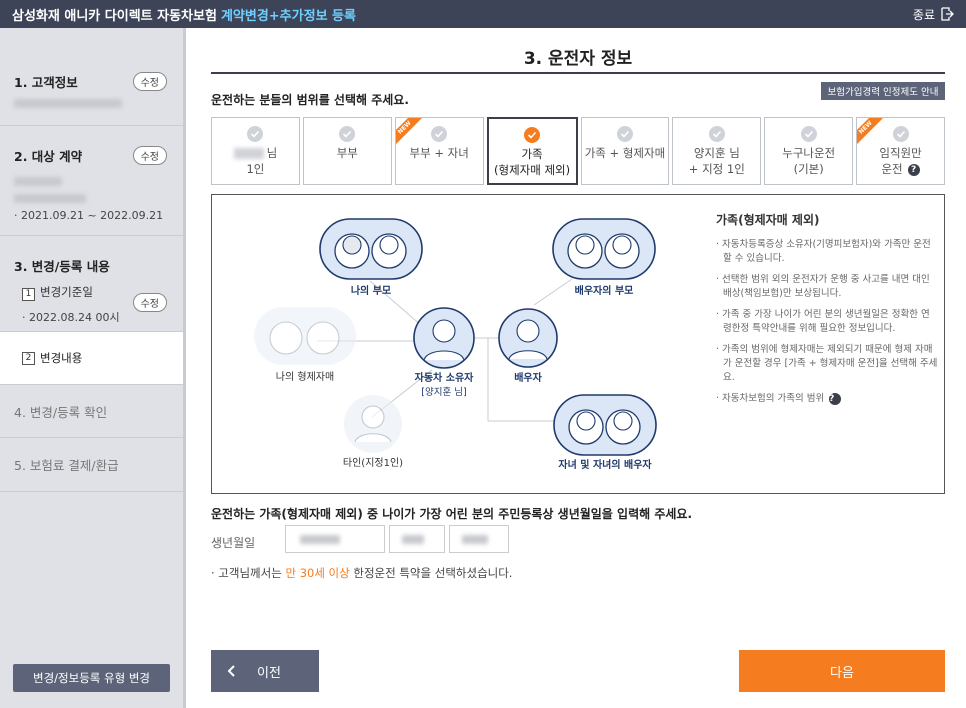  I want to click on info-item: · 자동차등록증상 소유자(기명피보험자)와 가족만 운전할 수 있습니다., so click(823, 251).